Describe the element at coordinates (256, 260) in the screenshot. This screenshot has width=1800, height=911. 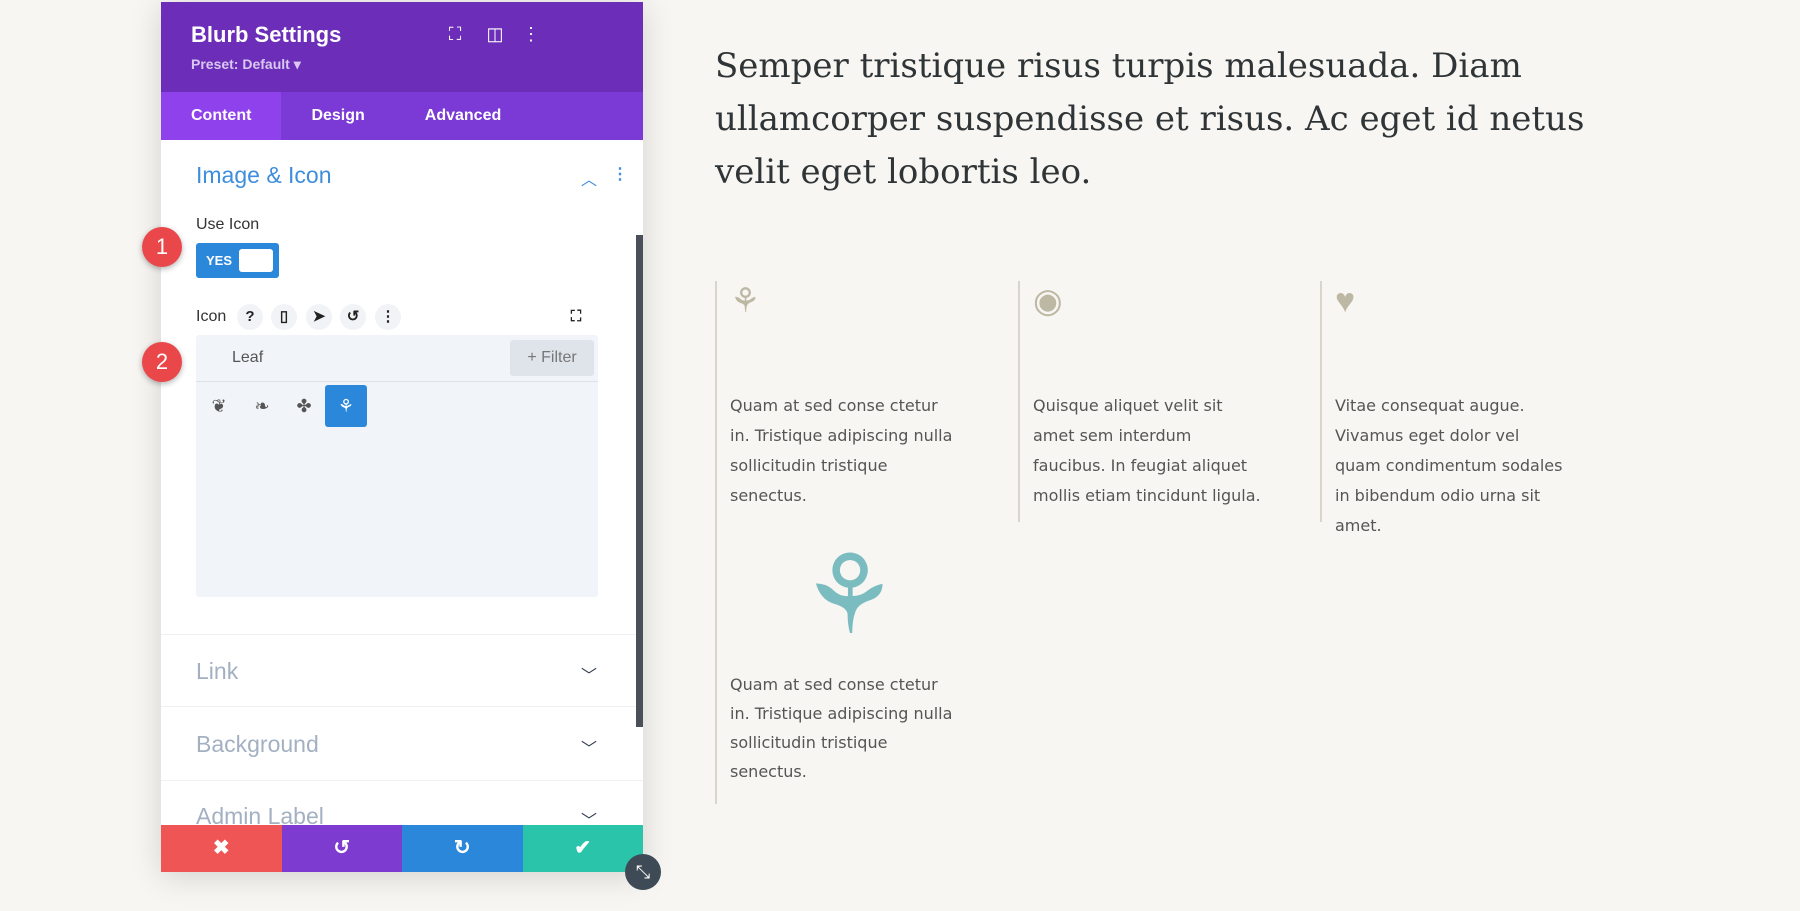
I see `toggle-knob` at that location.